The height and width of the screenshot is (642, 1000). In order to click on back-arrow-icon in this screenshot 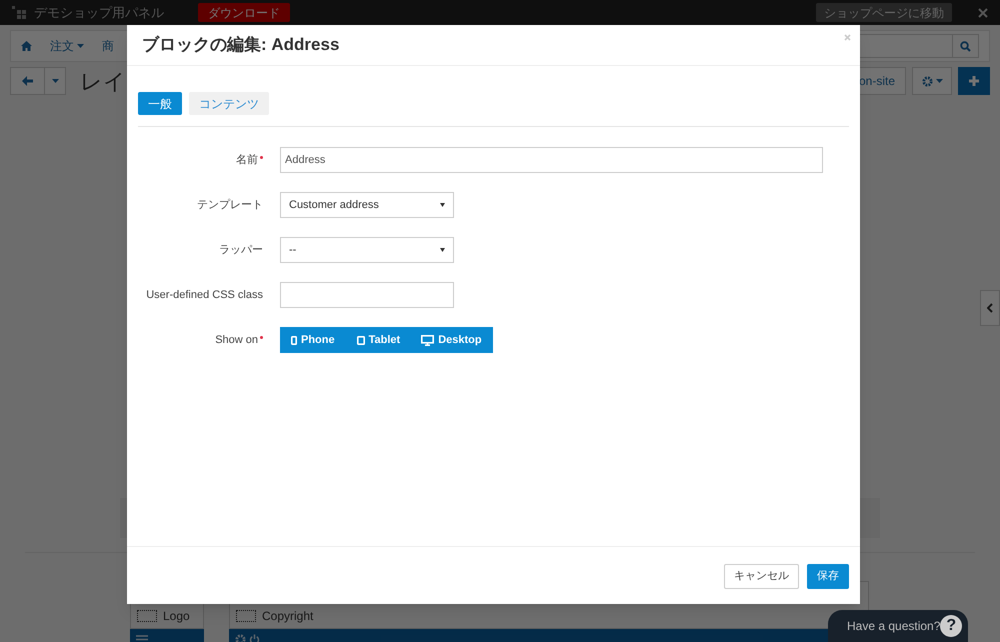, I will do `click(27, 81)`.